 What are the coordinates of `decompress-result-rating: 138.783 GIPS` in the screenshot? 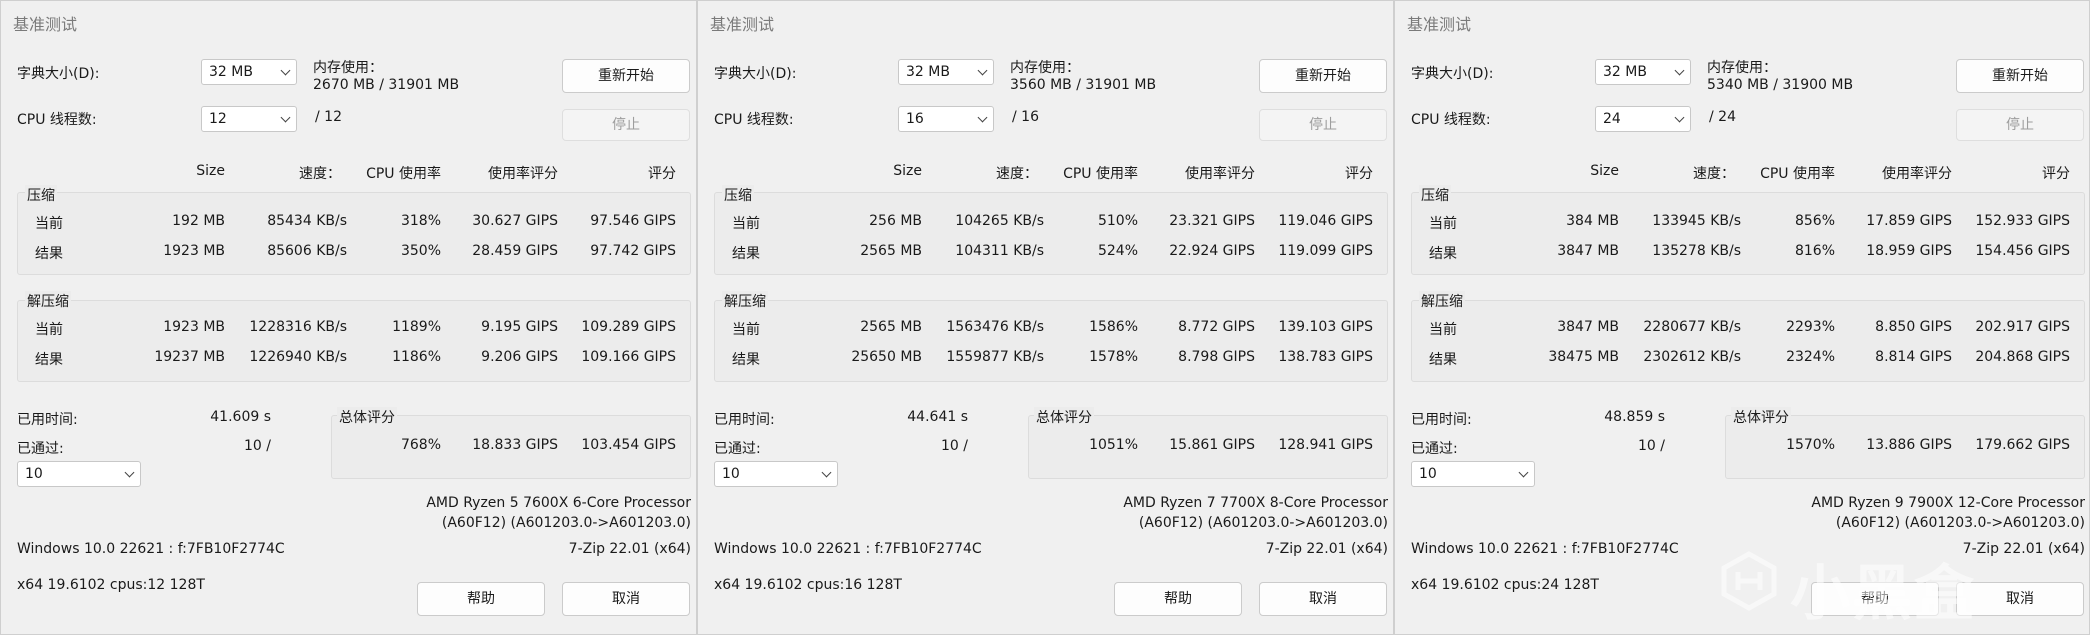 It's located at (1325, 357).